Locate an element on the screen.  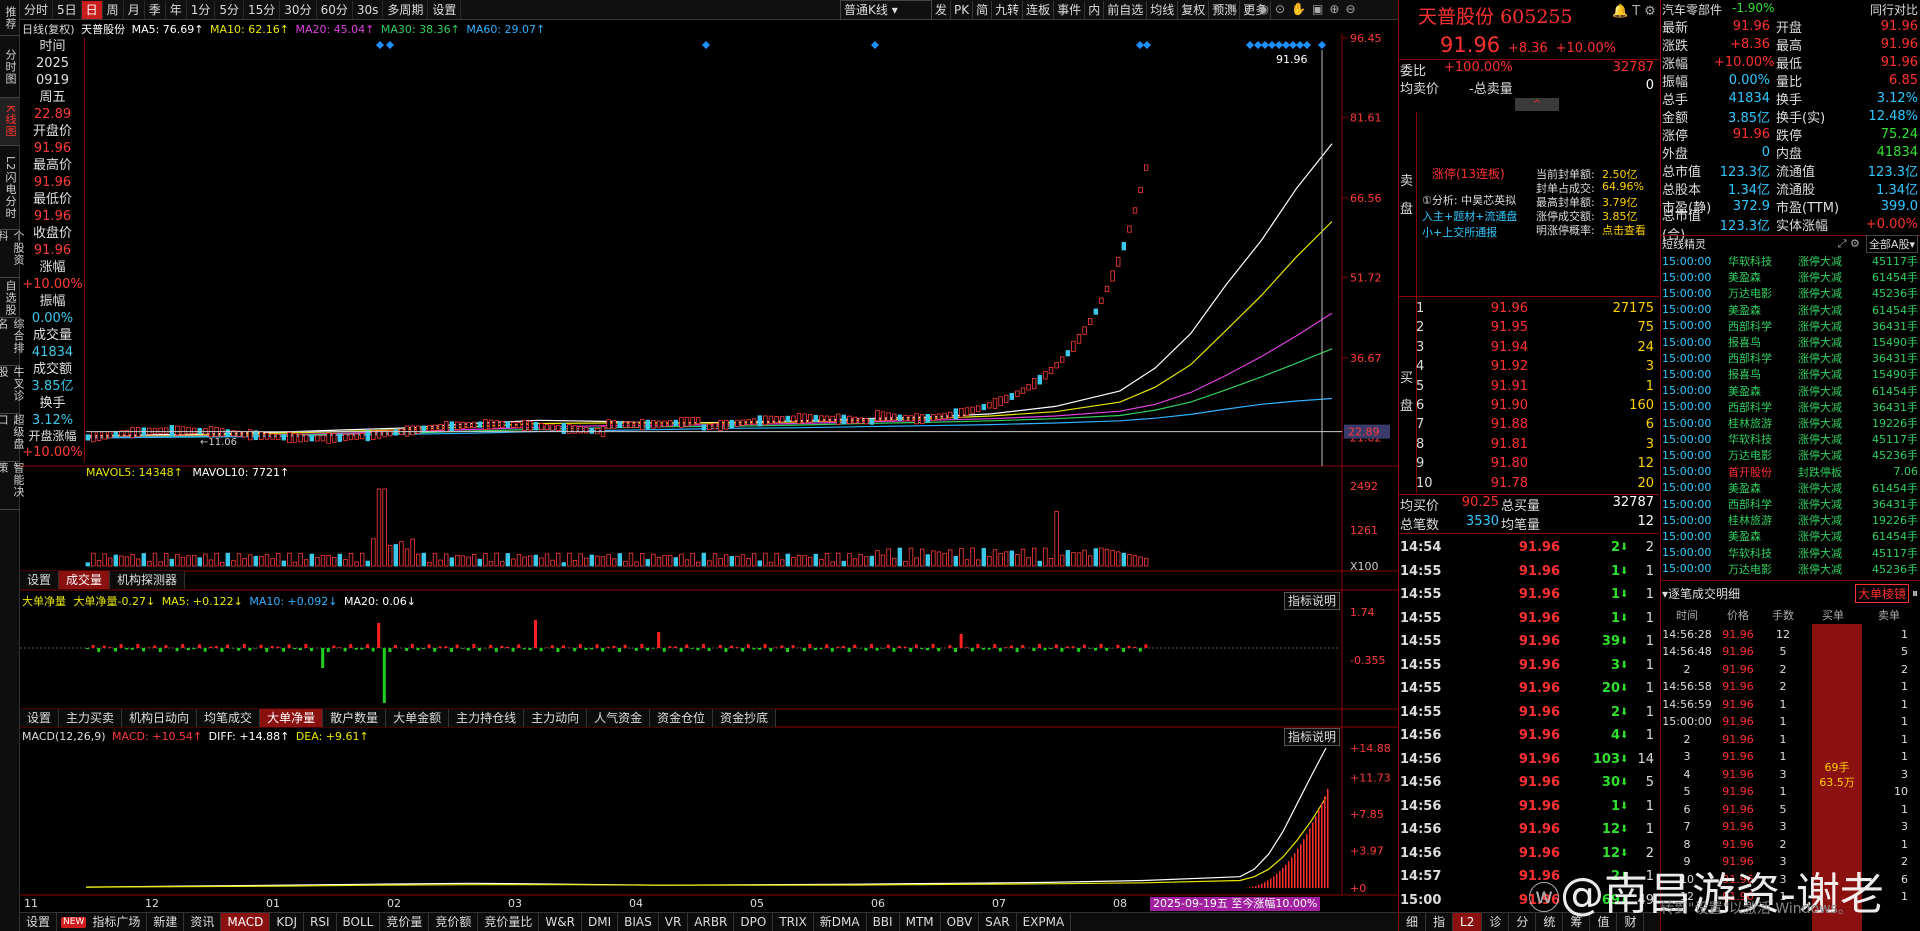
indicator-tab-3: 资讯 is located at coordinates (203, 922).